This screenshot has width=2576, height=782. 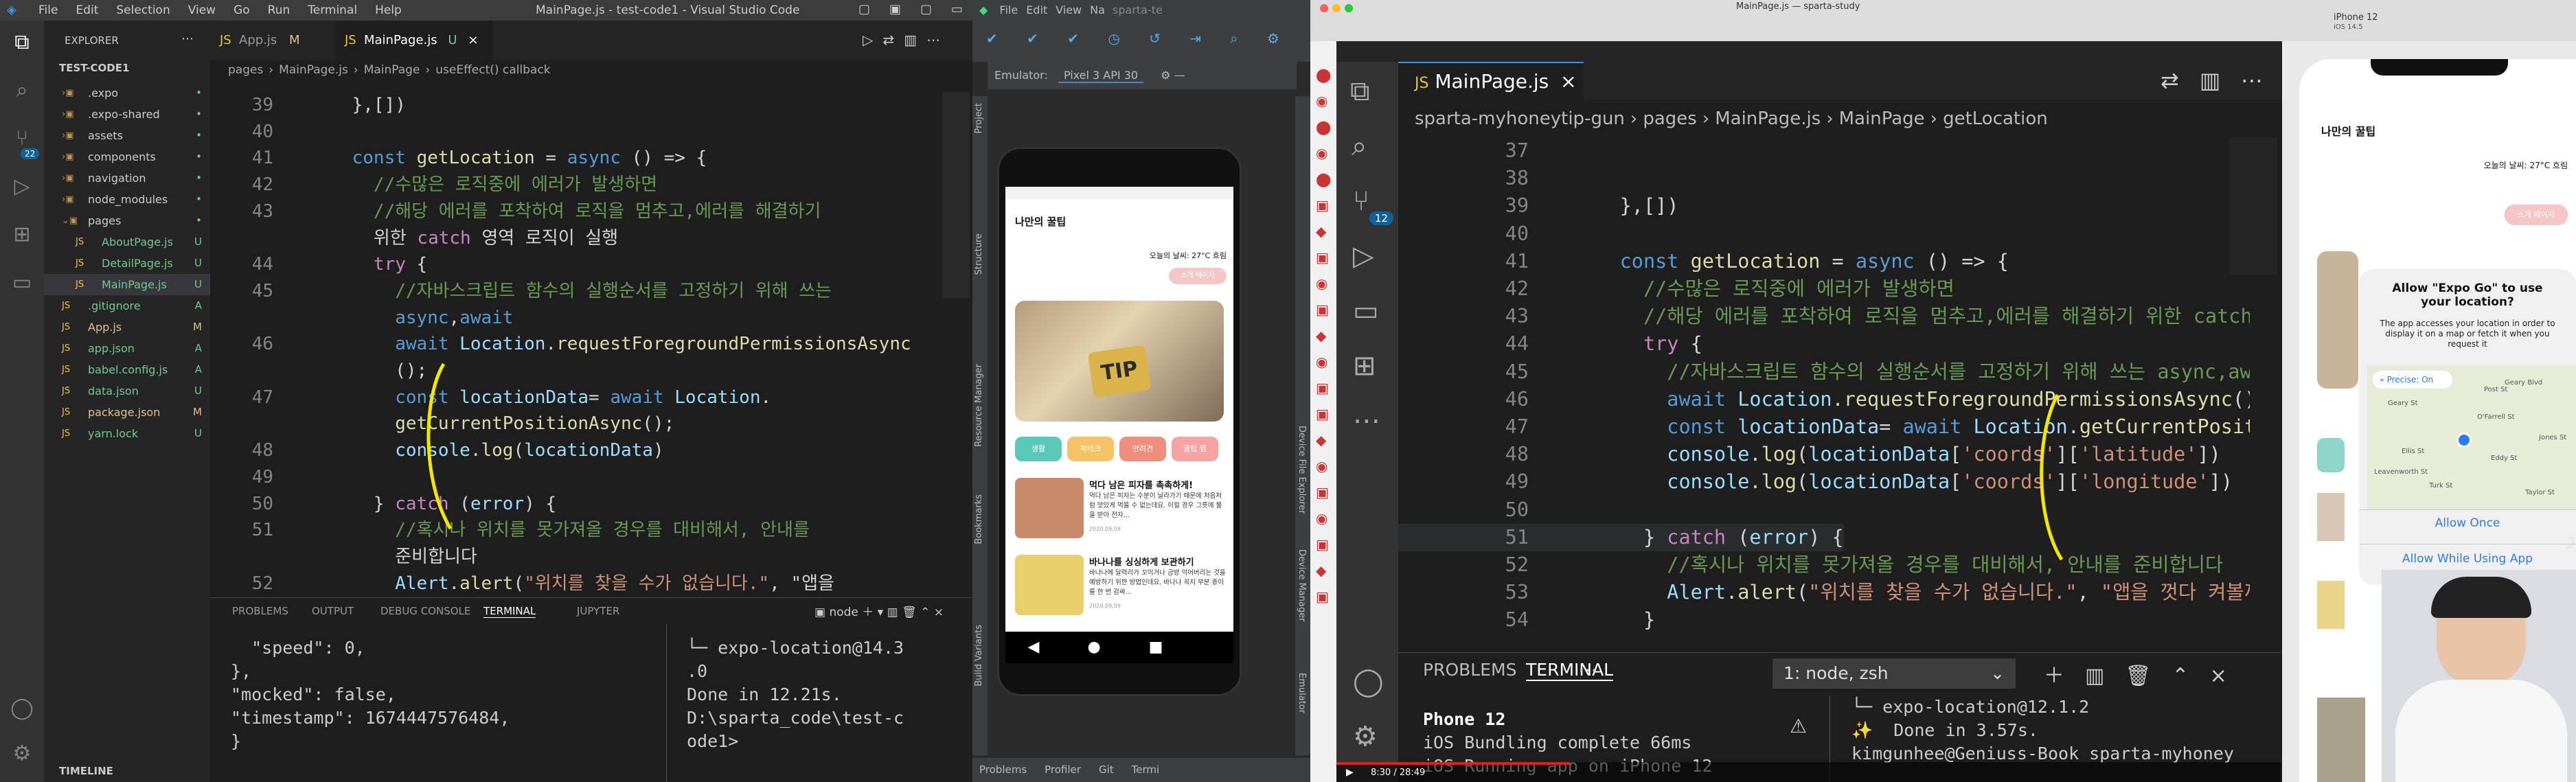 What do you see at coordinates (2146, 673) in the screenshot?
I see `terminal-actions-icon: ＋▥🗑⌃×` at bounding box center [2146, 673].